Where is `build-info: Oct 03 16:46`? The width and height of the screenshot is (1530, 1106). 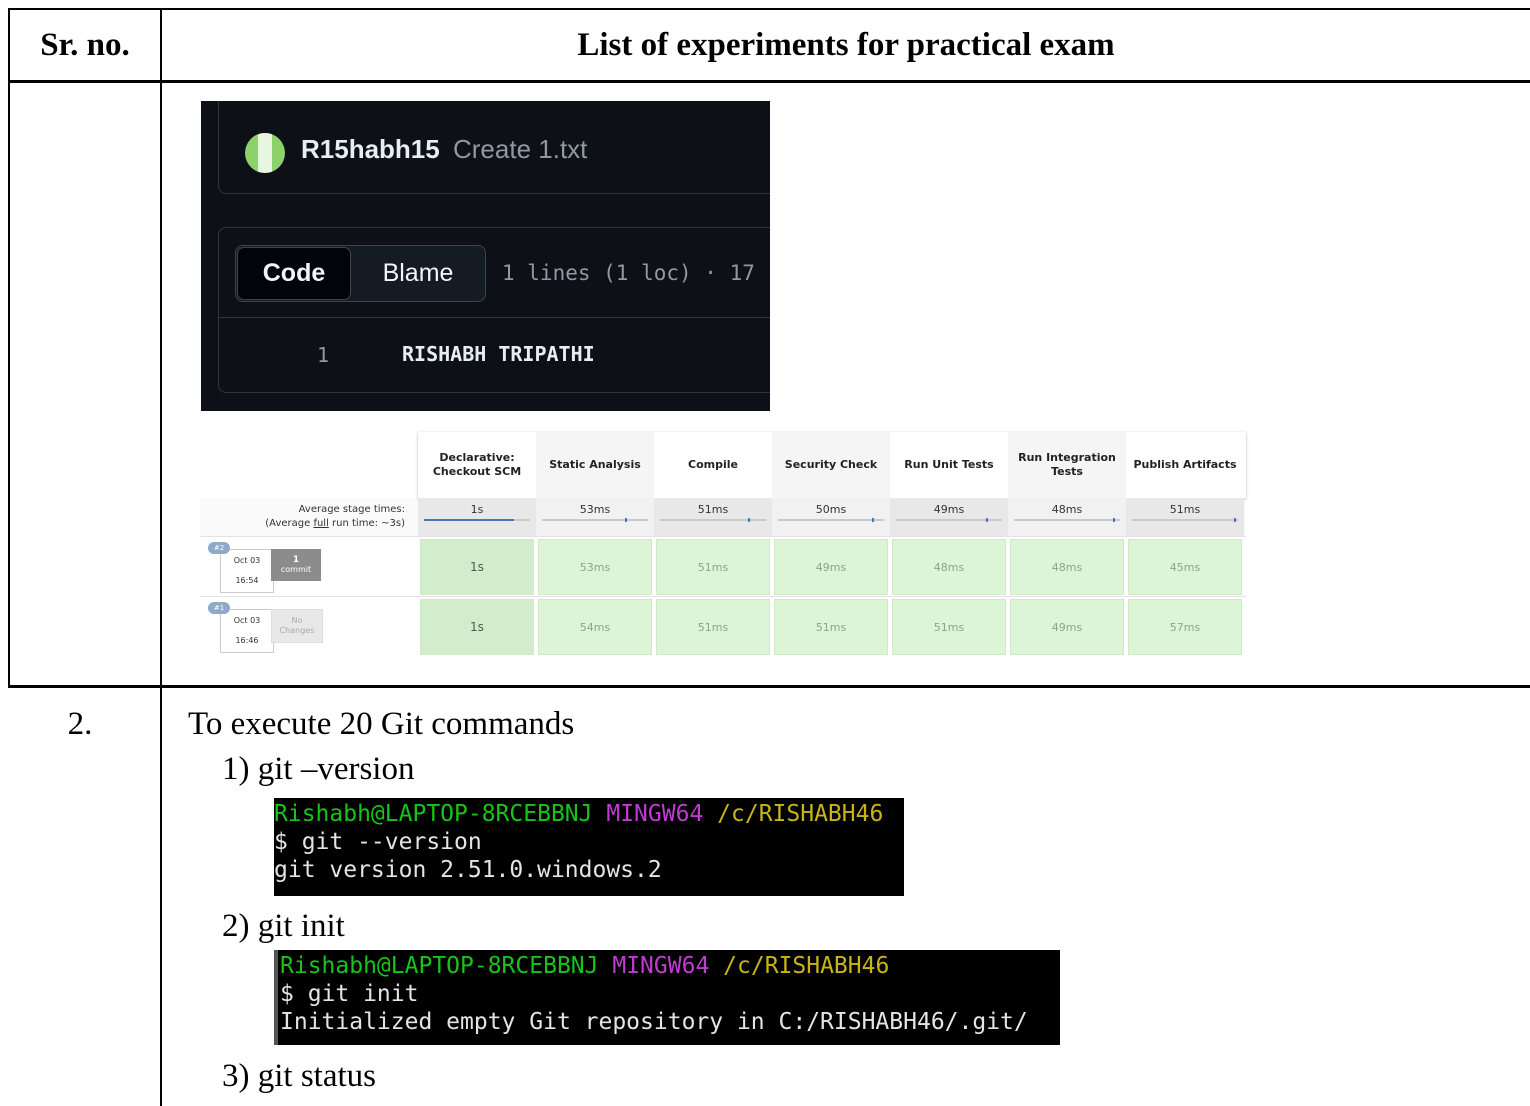 build-info: Oct 03 16:46 is located at coordinates (247, 631).